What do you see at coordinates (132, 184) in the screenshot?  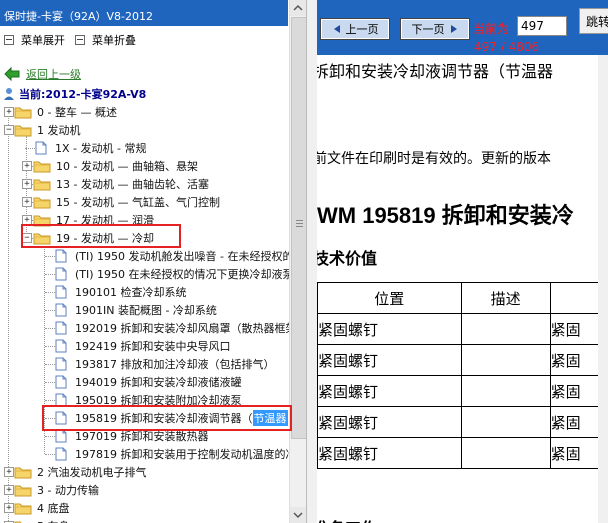 I see `tree-item-label: 13 - 发动机 — 曲轴齿轮、活塞` at bounding box center [132, 184].